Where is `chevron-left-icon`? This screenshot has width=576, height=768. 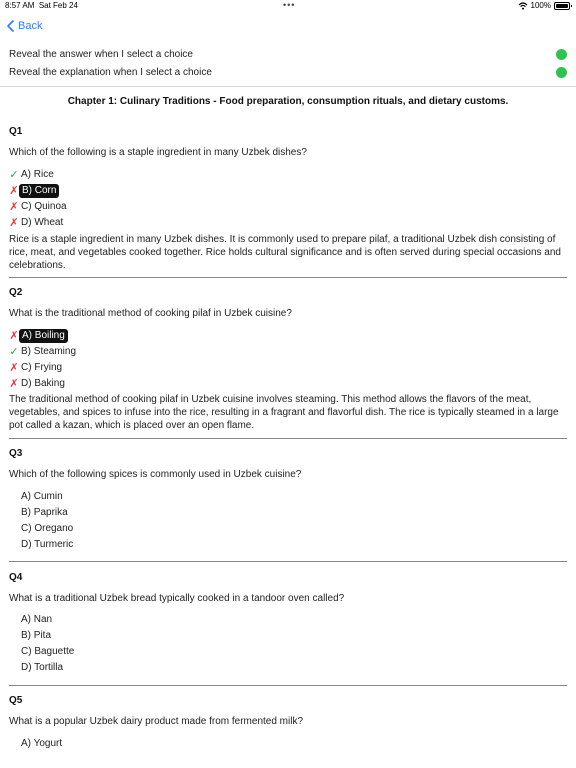 chevron-left-icon is located at coordinates (10, 26).